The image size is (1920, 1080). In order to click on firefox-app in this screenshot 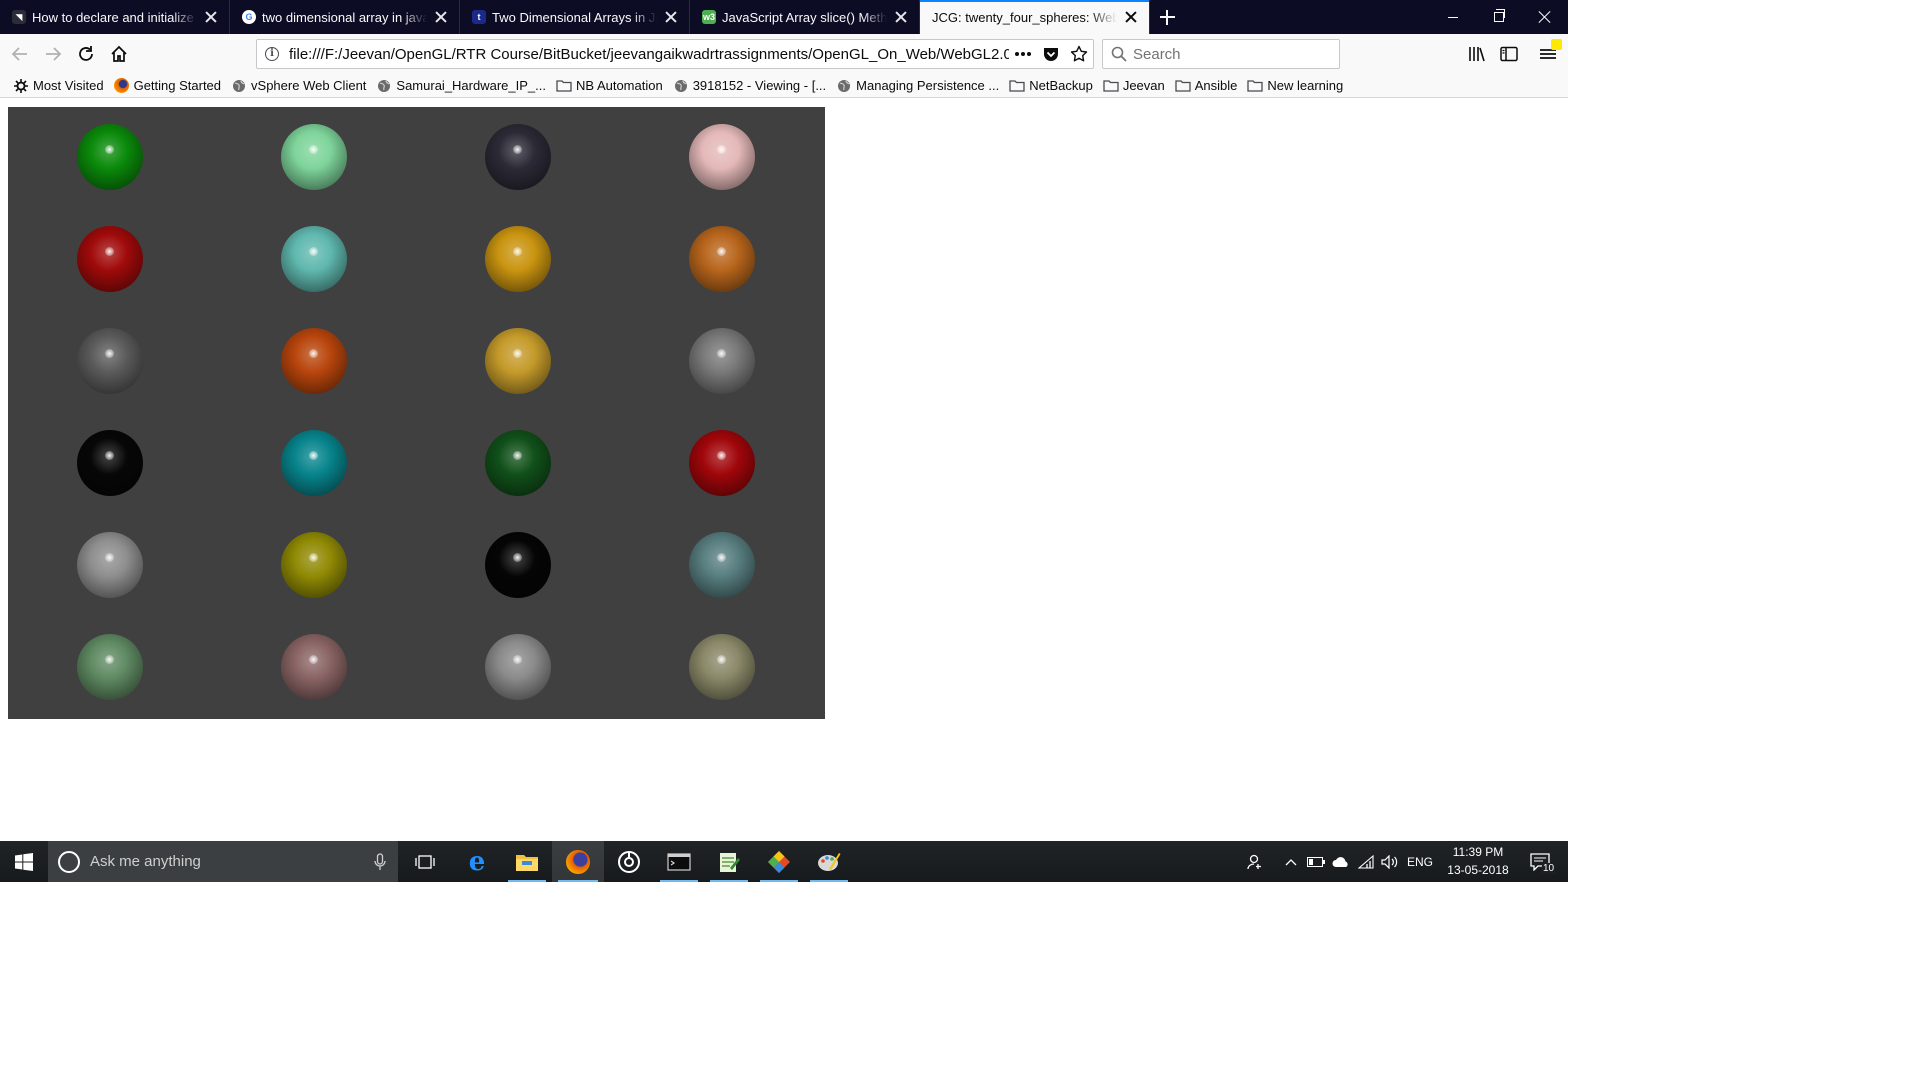, I will do `click(578, 861)`.